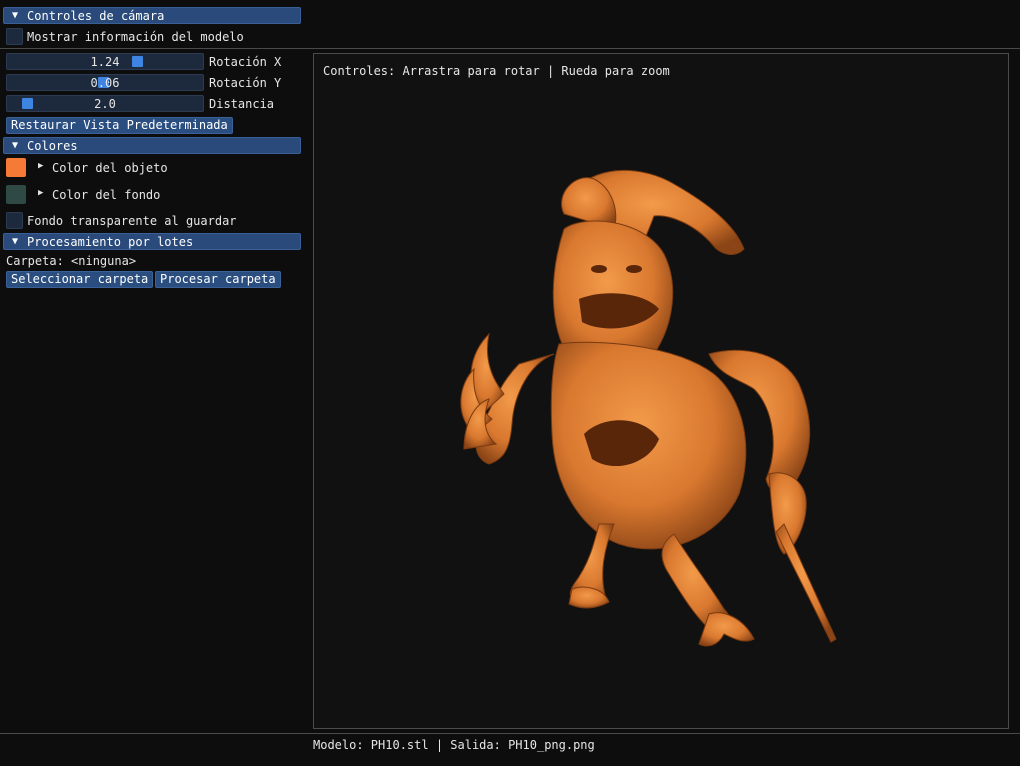 The width and height of the screenshot is (1020, 766). Describe the element at coordinates (110, 168) in the screenshot. I see `object-color-label: Color del objeto` at that location.